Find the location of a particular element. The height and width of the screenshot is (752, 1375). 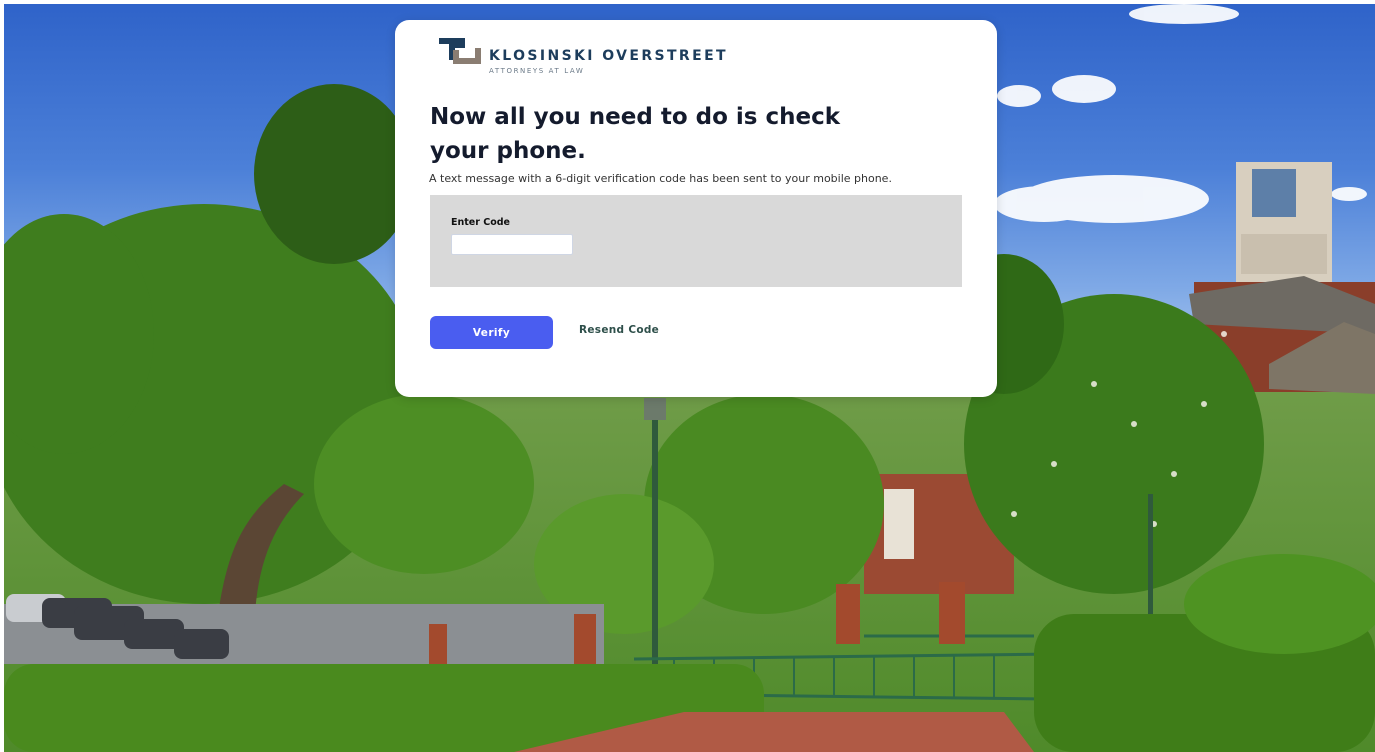

code-input is located at coordinates (512, 244).